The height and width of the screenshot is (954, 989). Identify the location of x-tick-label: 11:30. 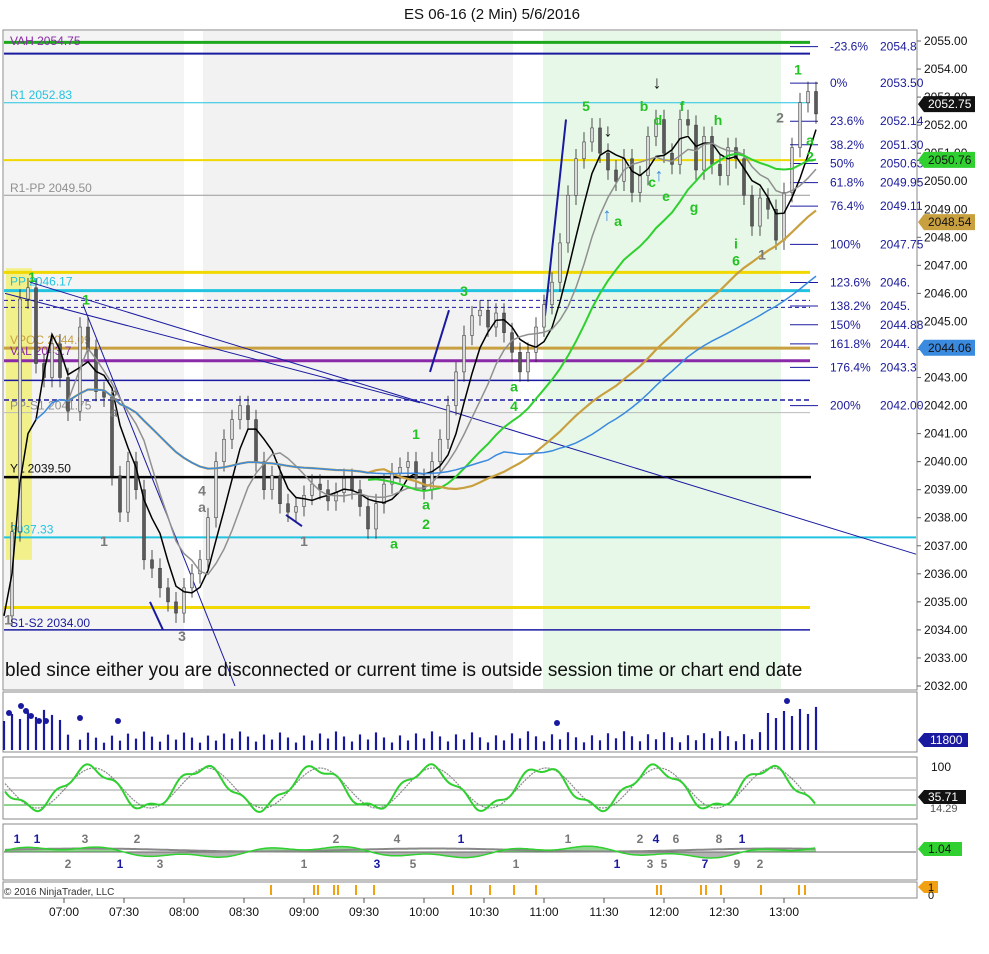
(603, 912).